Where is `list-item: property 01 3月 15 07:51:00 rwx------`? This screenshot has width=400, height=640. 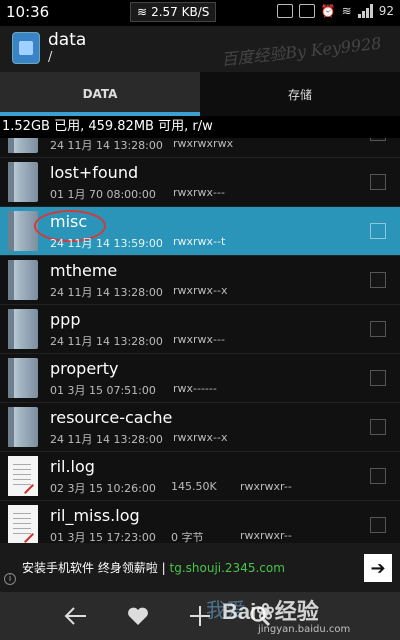
list-item: property 01 3月 15 07:51:00 rwx------ is located at coordinates (200, 378).